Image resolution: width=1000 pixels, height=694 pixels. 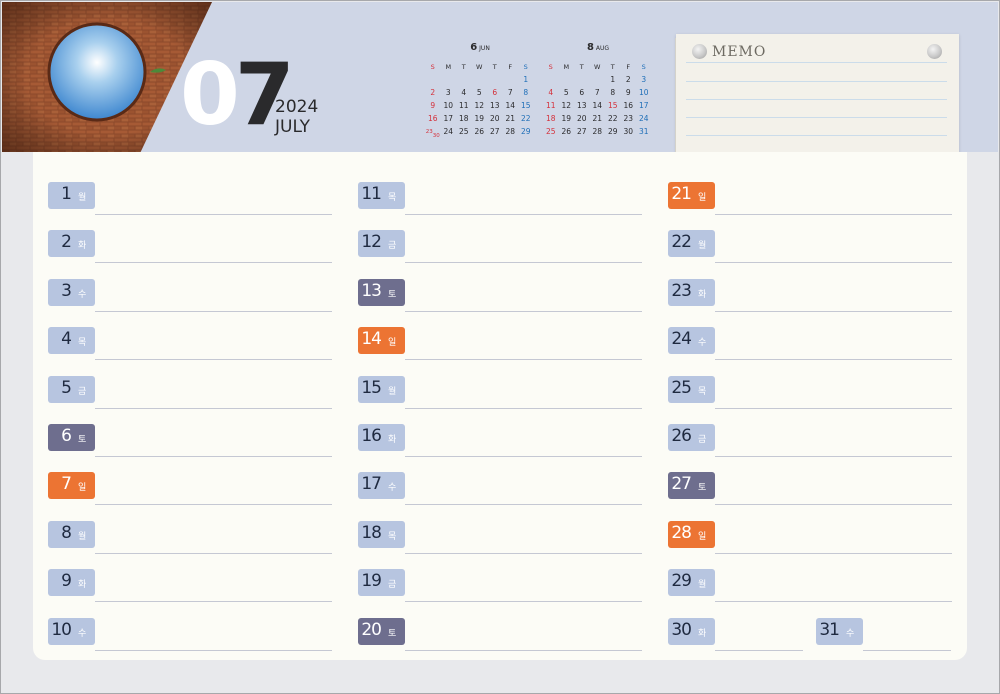 What do you see at coordinates (66, 581) in the screenshot?
I see `day-number: 9` at bounding box center [66, 581].